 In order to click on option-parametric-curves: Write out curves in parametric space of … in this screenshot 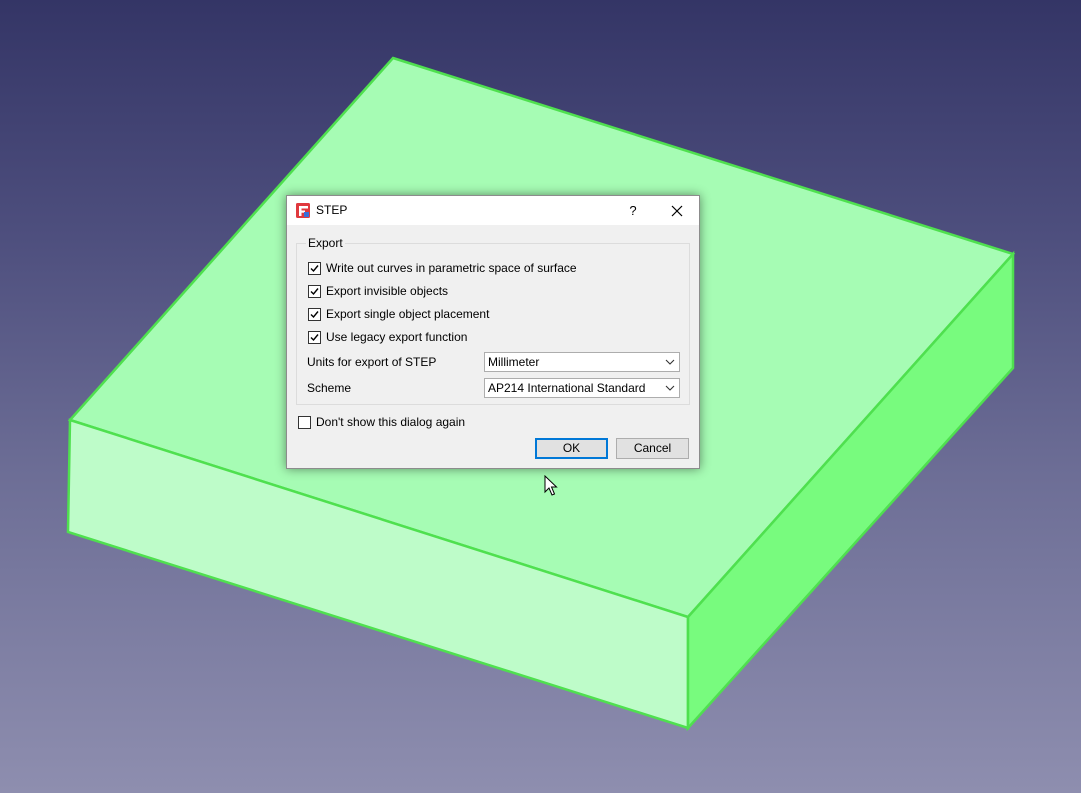, I will do `click(442, 268)`.